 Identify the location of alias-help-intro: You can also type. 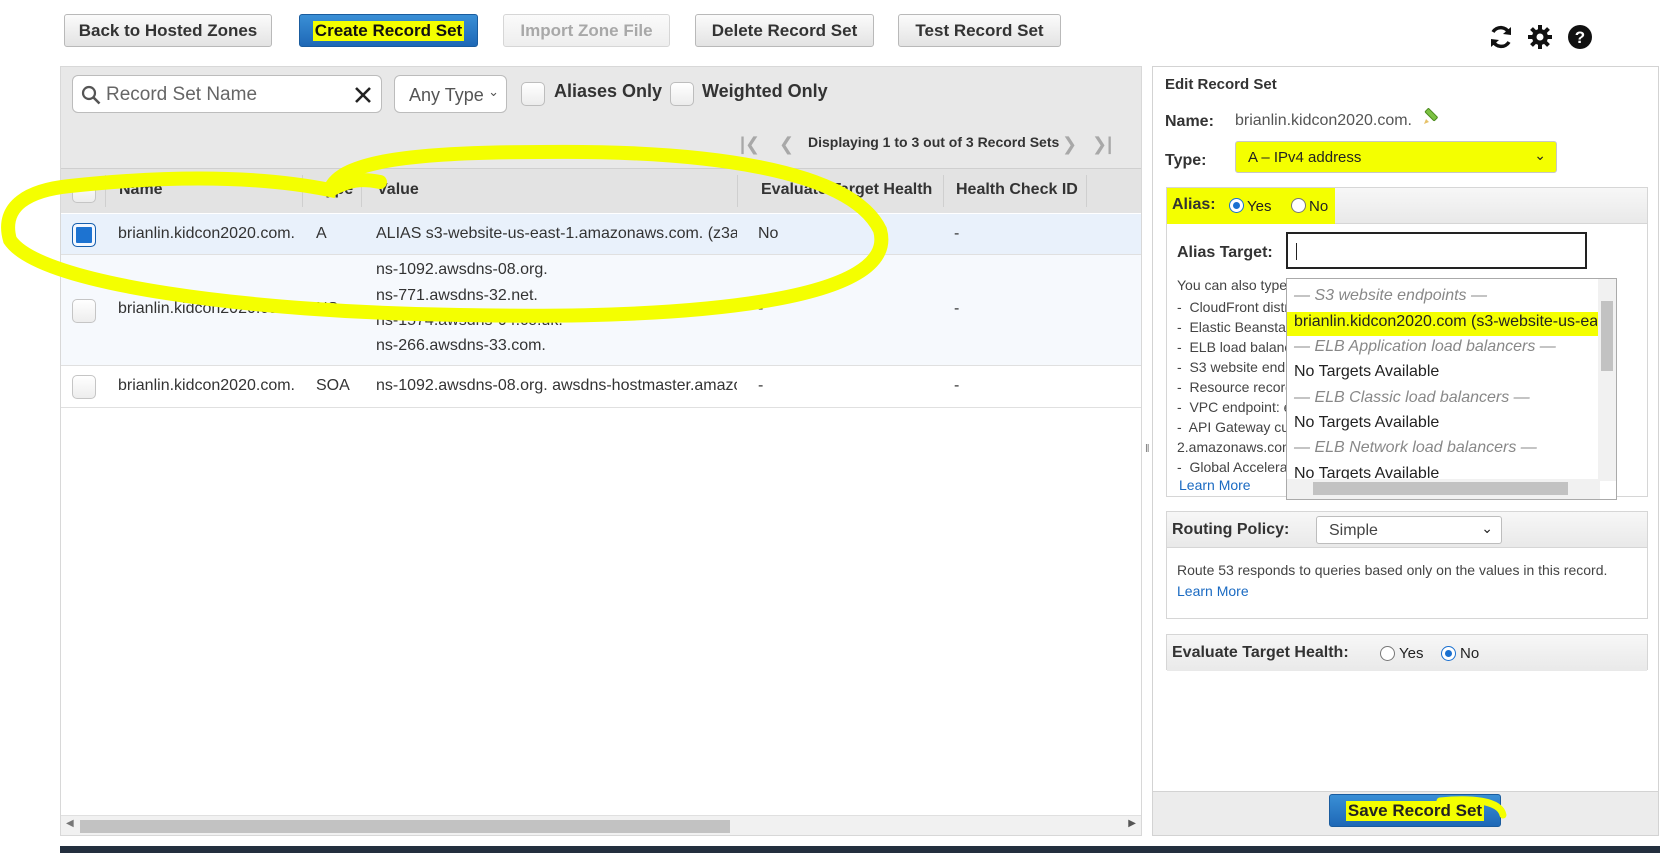
(1232, 285).